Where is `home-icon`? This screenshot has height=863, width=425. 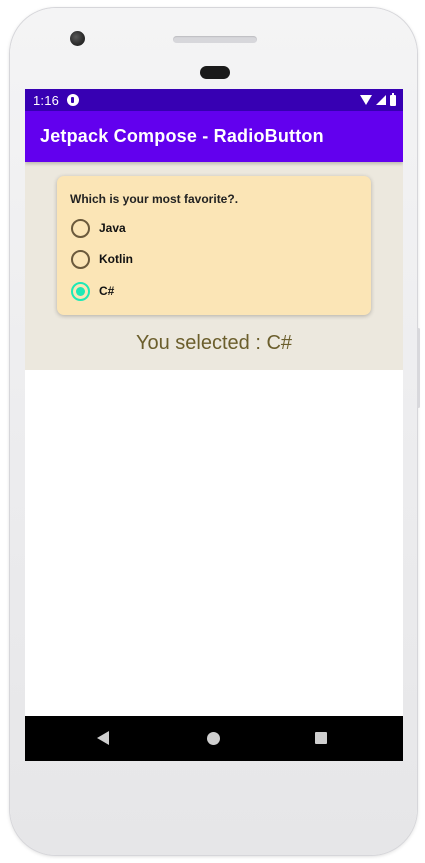
home-icon is located at coordinates (213, 738).